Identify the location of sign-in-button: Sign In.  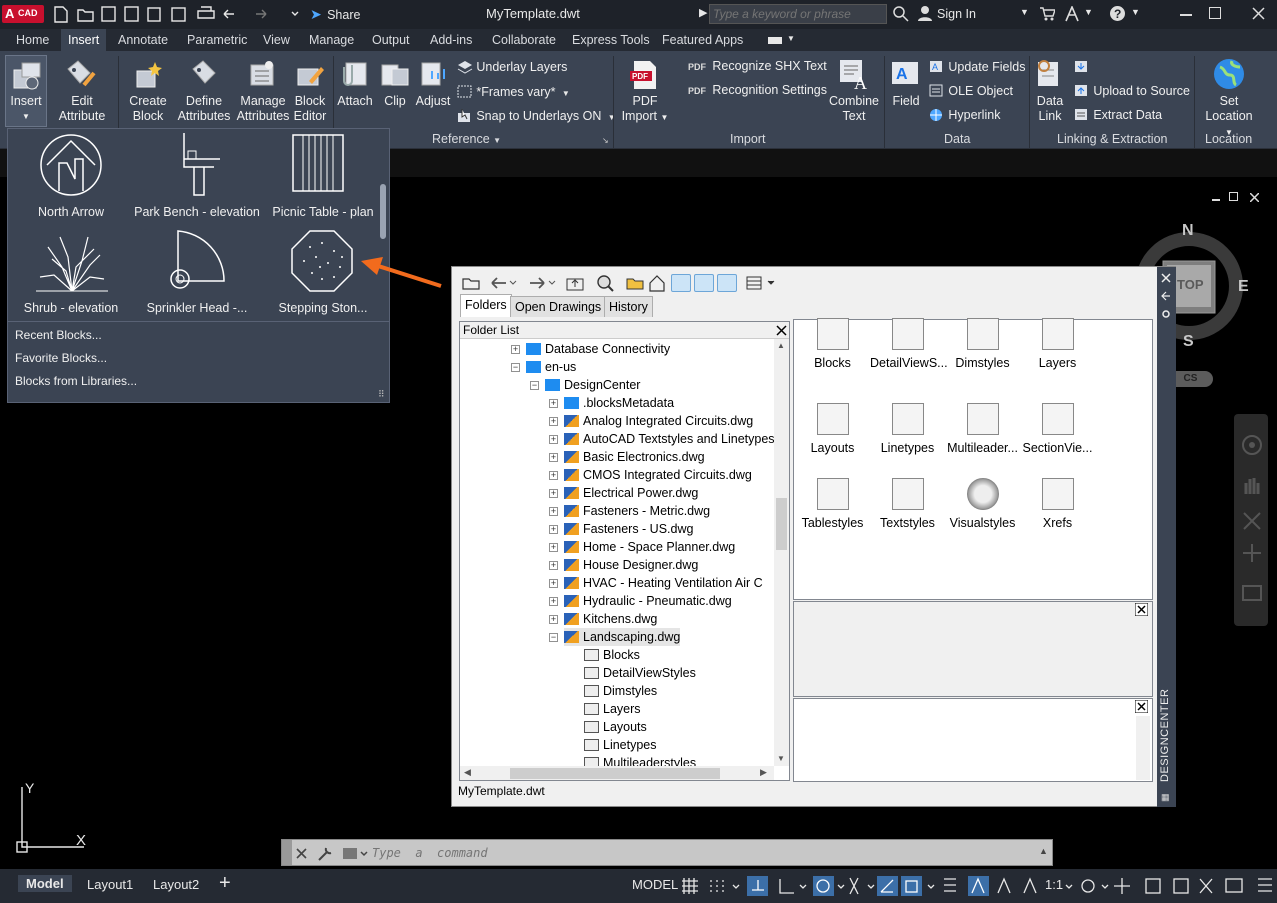
(956, 14).